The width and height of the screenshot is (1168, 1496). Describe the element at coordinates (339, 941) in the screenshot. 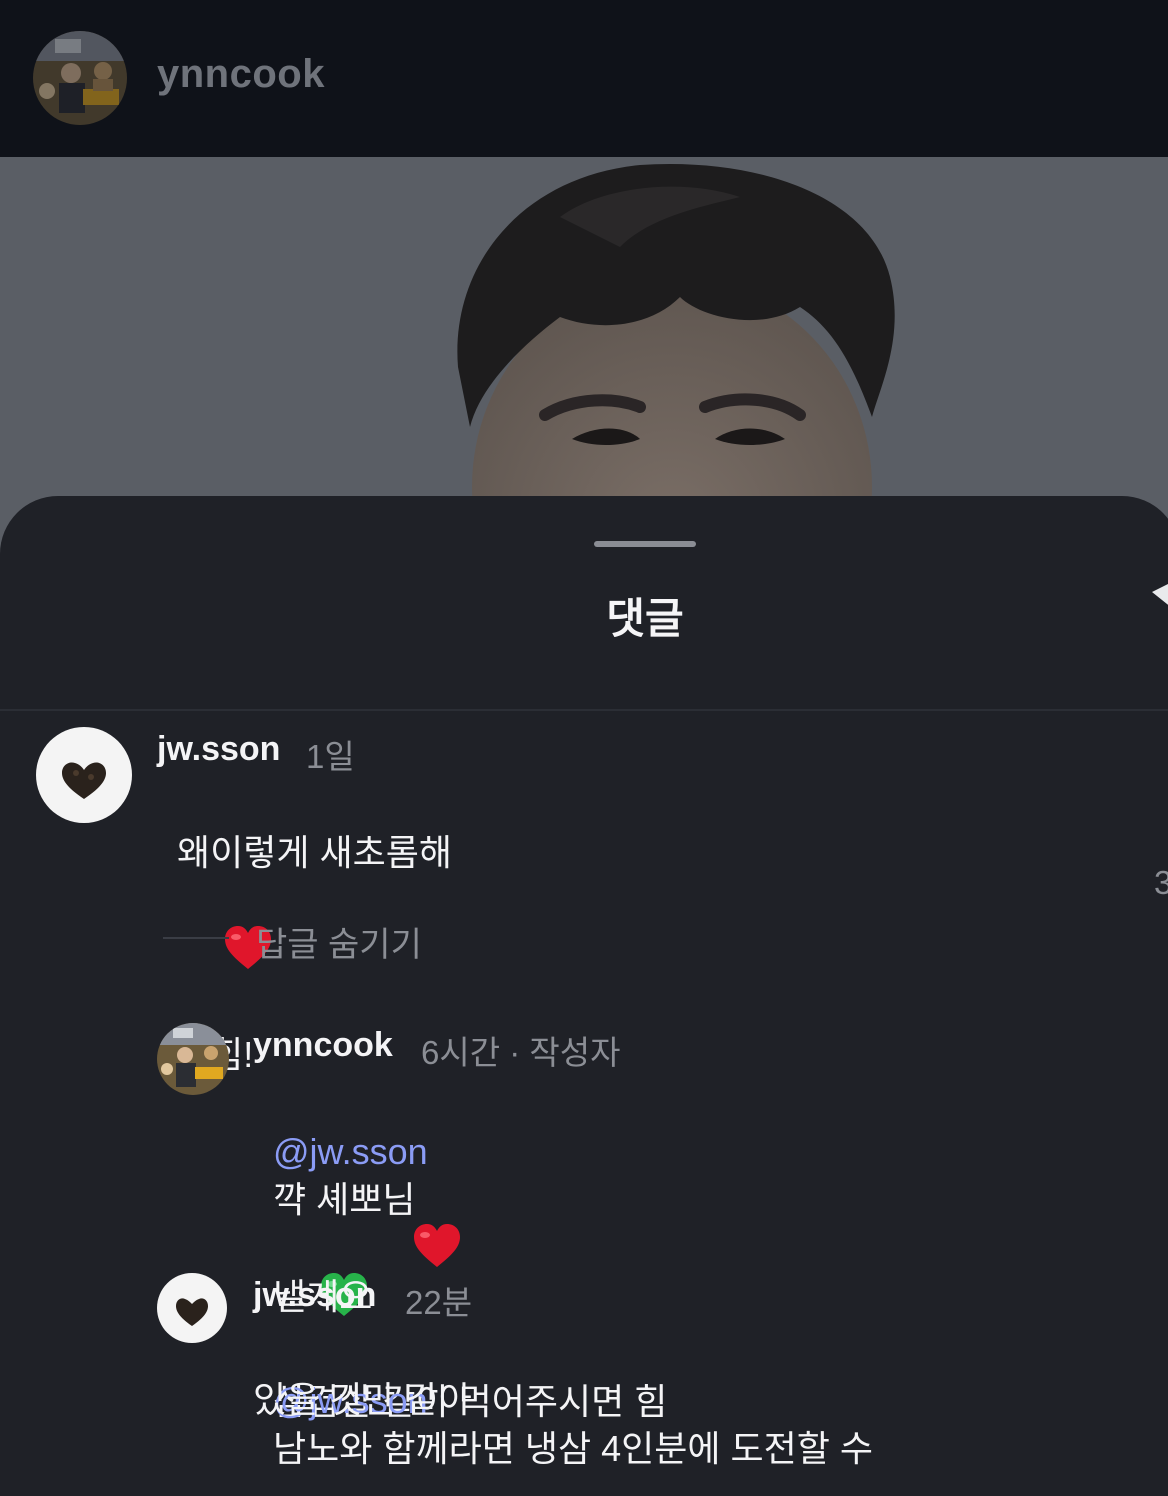

I see `hide-replies-button: 답글 숨기기` at that location.